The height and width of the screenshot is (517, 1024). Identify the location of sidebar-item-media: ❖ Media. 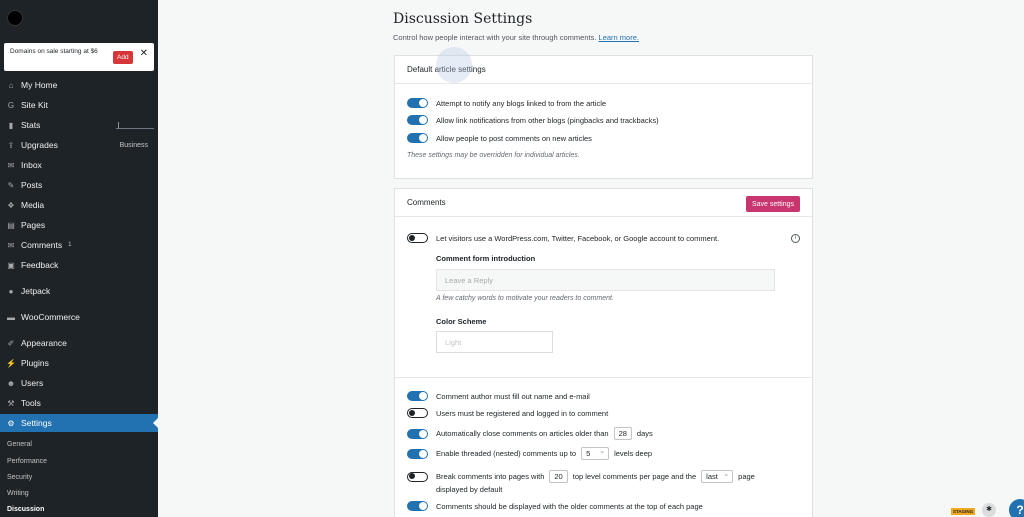
(79, 205).